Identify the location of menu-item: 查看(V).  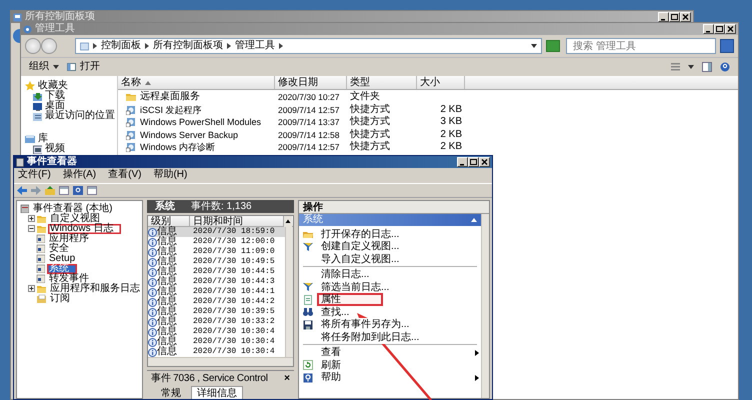
(125, 175).